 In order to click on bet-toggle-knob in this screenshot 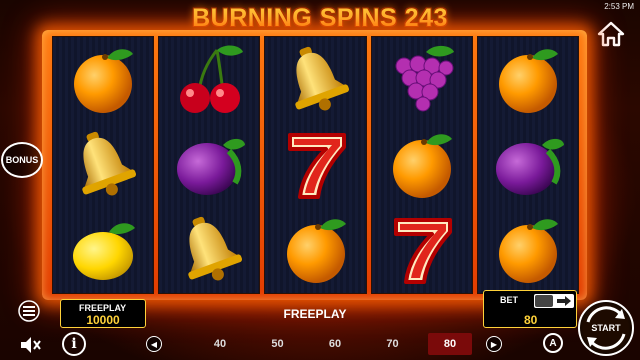, I will do `click(544, 301)`.